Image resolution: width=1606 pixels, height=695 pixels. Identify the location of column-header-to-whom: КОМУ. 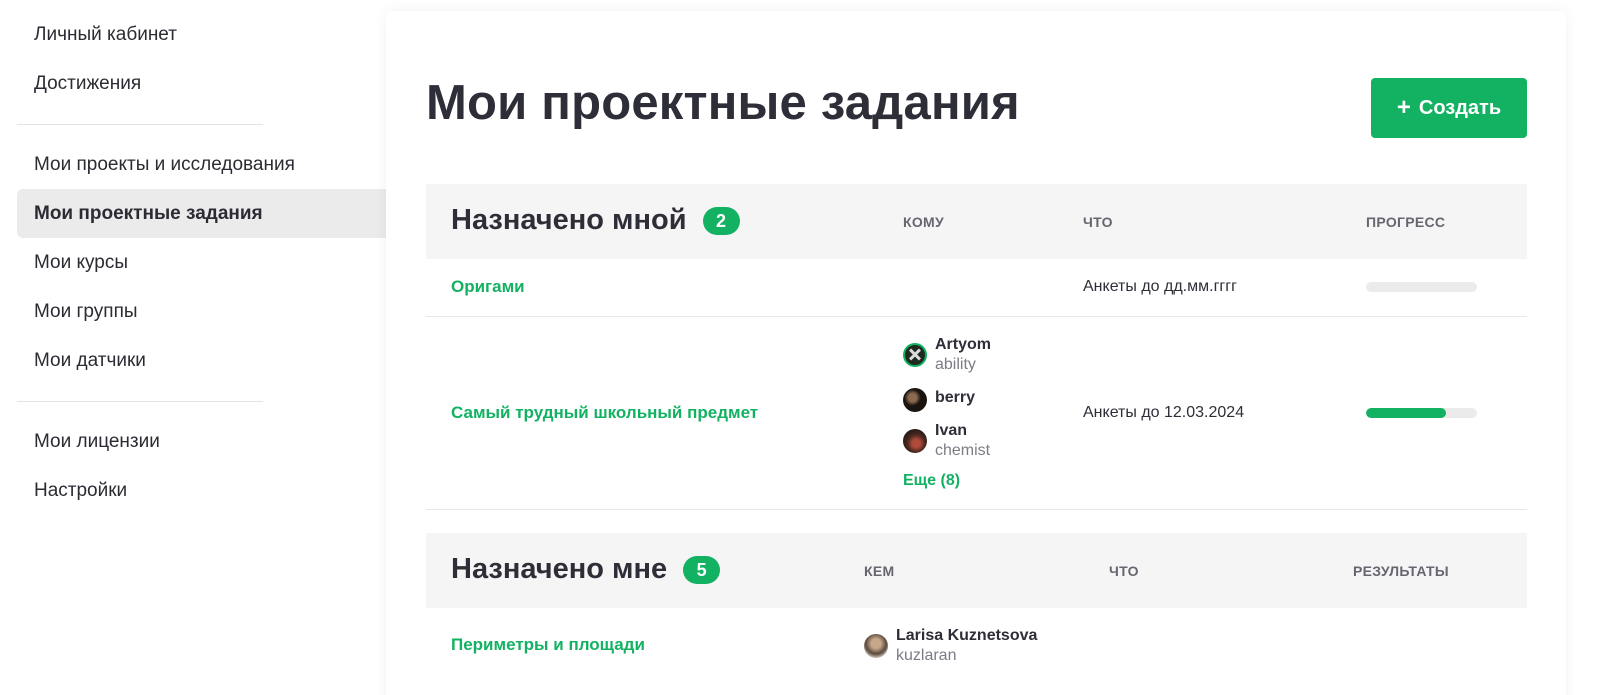
(924, 222).